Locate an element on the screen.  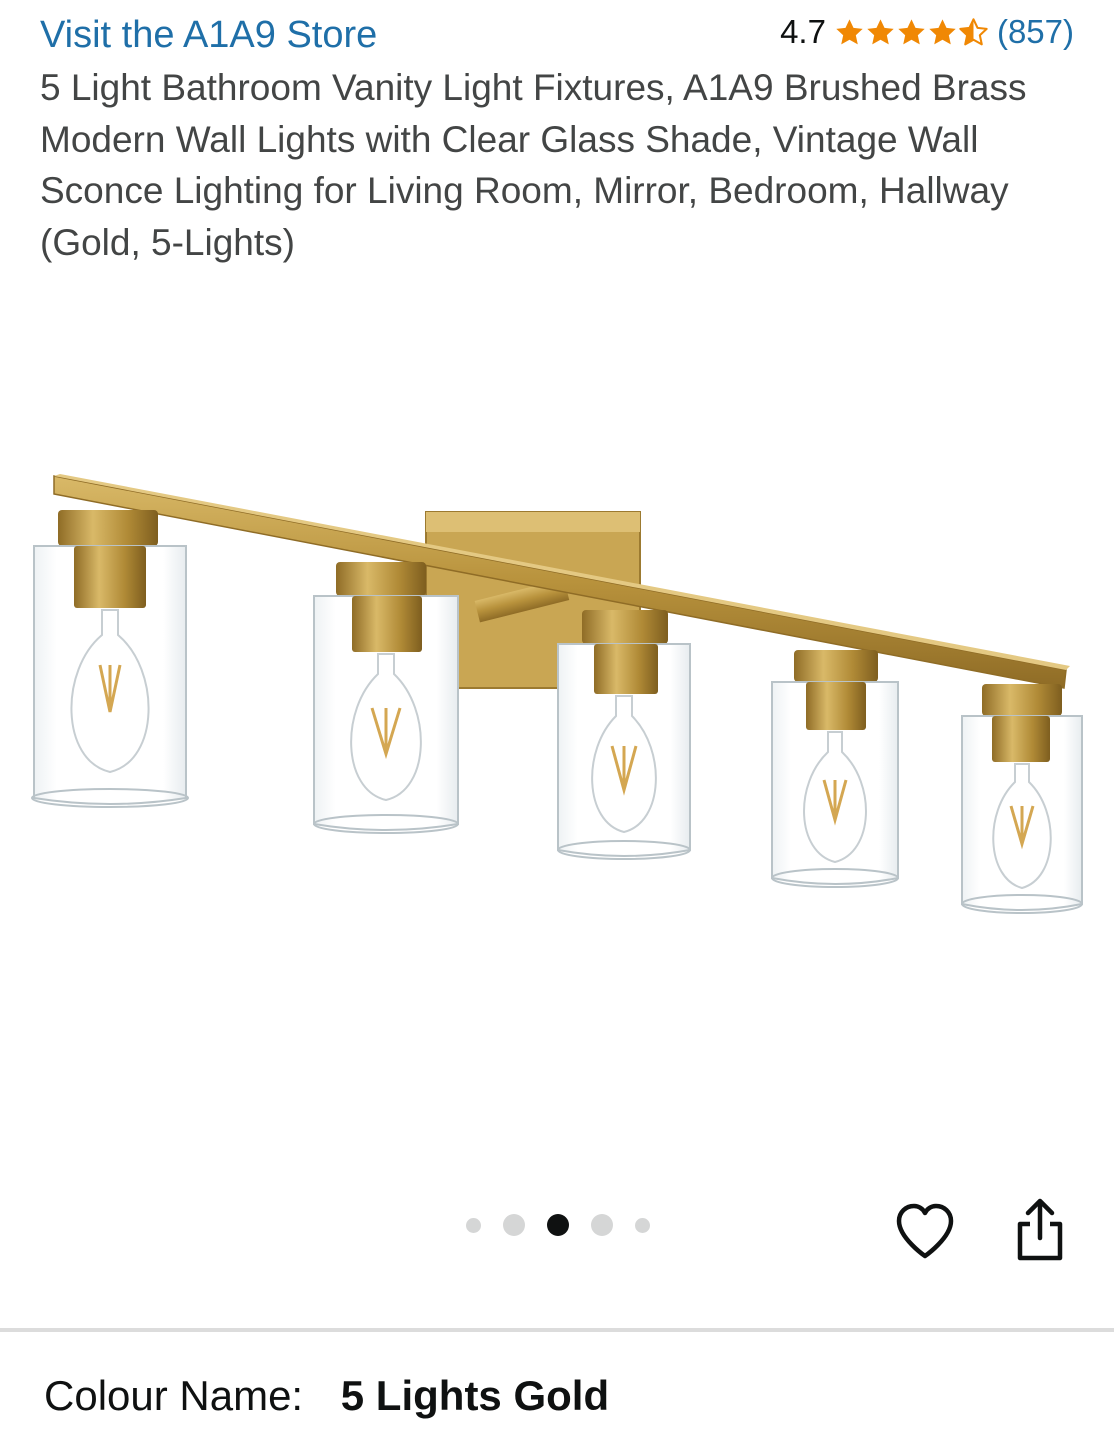
heart-icon is located at coordinates (925, 1231).